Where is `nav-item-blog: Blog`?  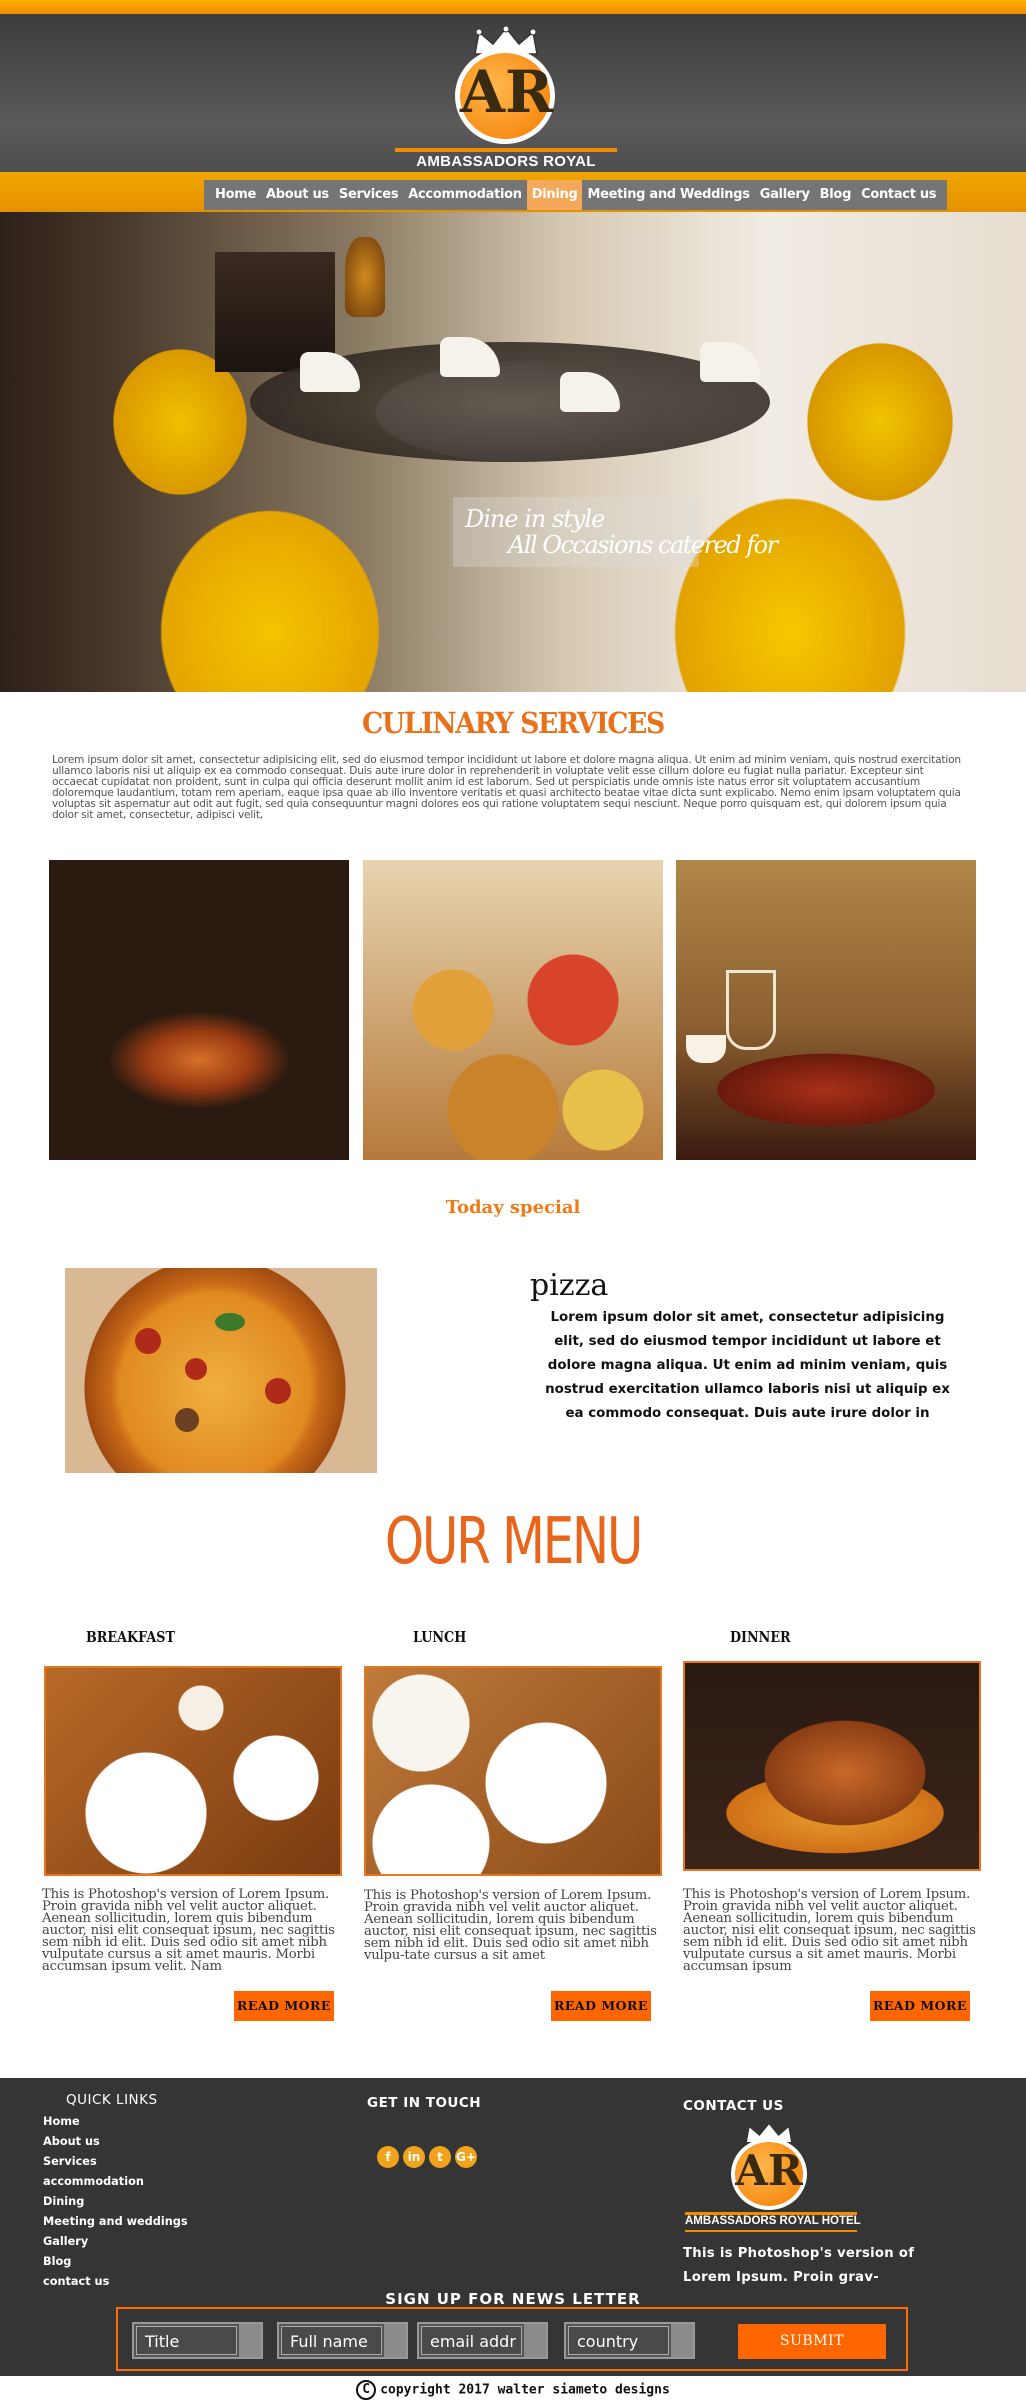 nav-item-blog: Blog is located at coordinates (835, 195).